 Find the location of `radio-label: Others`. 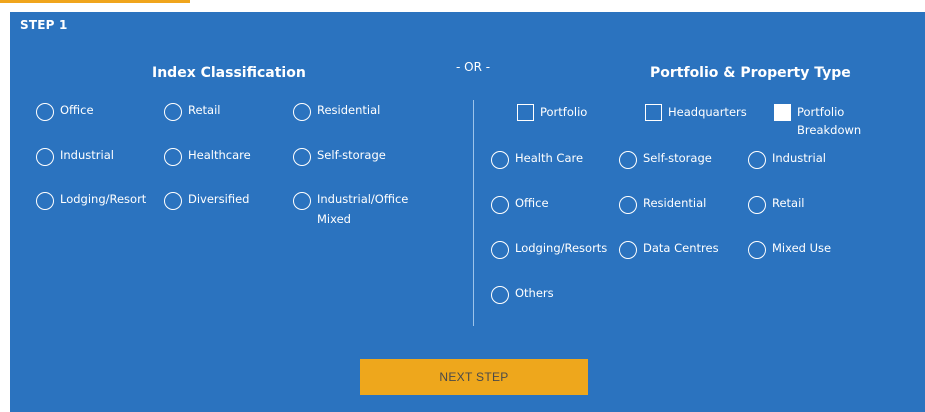

radio-label: Others is located at coordinates (534, 293).